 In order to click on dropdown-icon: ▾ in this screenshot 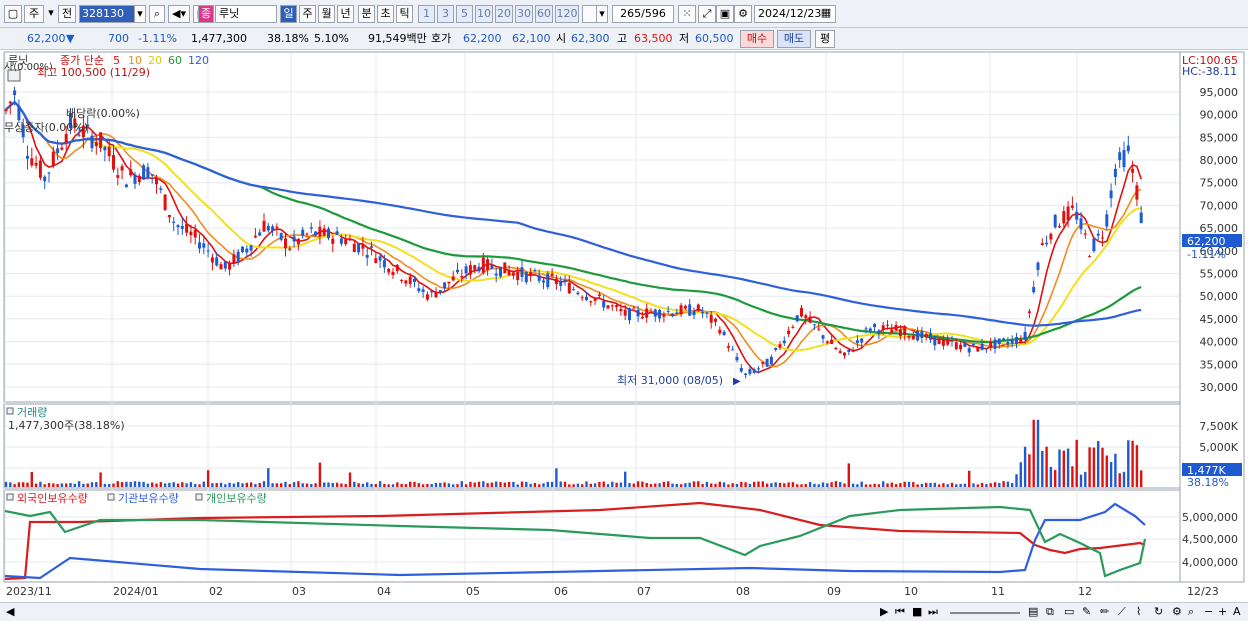, I will do `click(51, 14)`.